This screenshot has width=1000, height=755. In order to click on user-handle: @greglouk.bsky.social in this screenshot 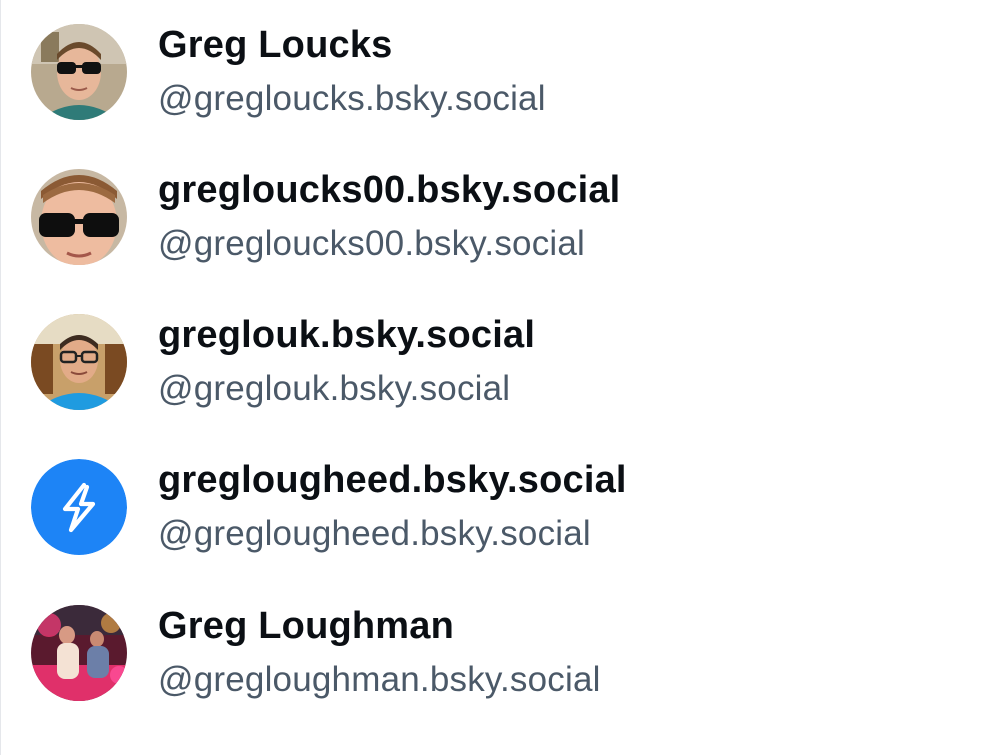, I will do `click(334, 388)`.